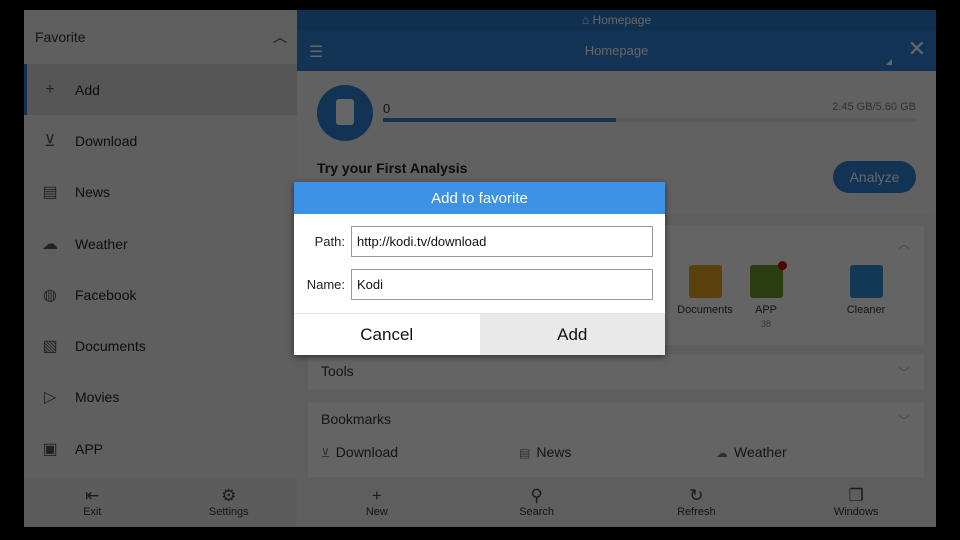 The width and height of the screenshot is (960, 540). What do you see at coordinates (587, 20) in the screenshot?
I see `home-icon: ⌂` at bounding box center [587, 20].